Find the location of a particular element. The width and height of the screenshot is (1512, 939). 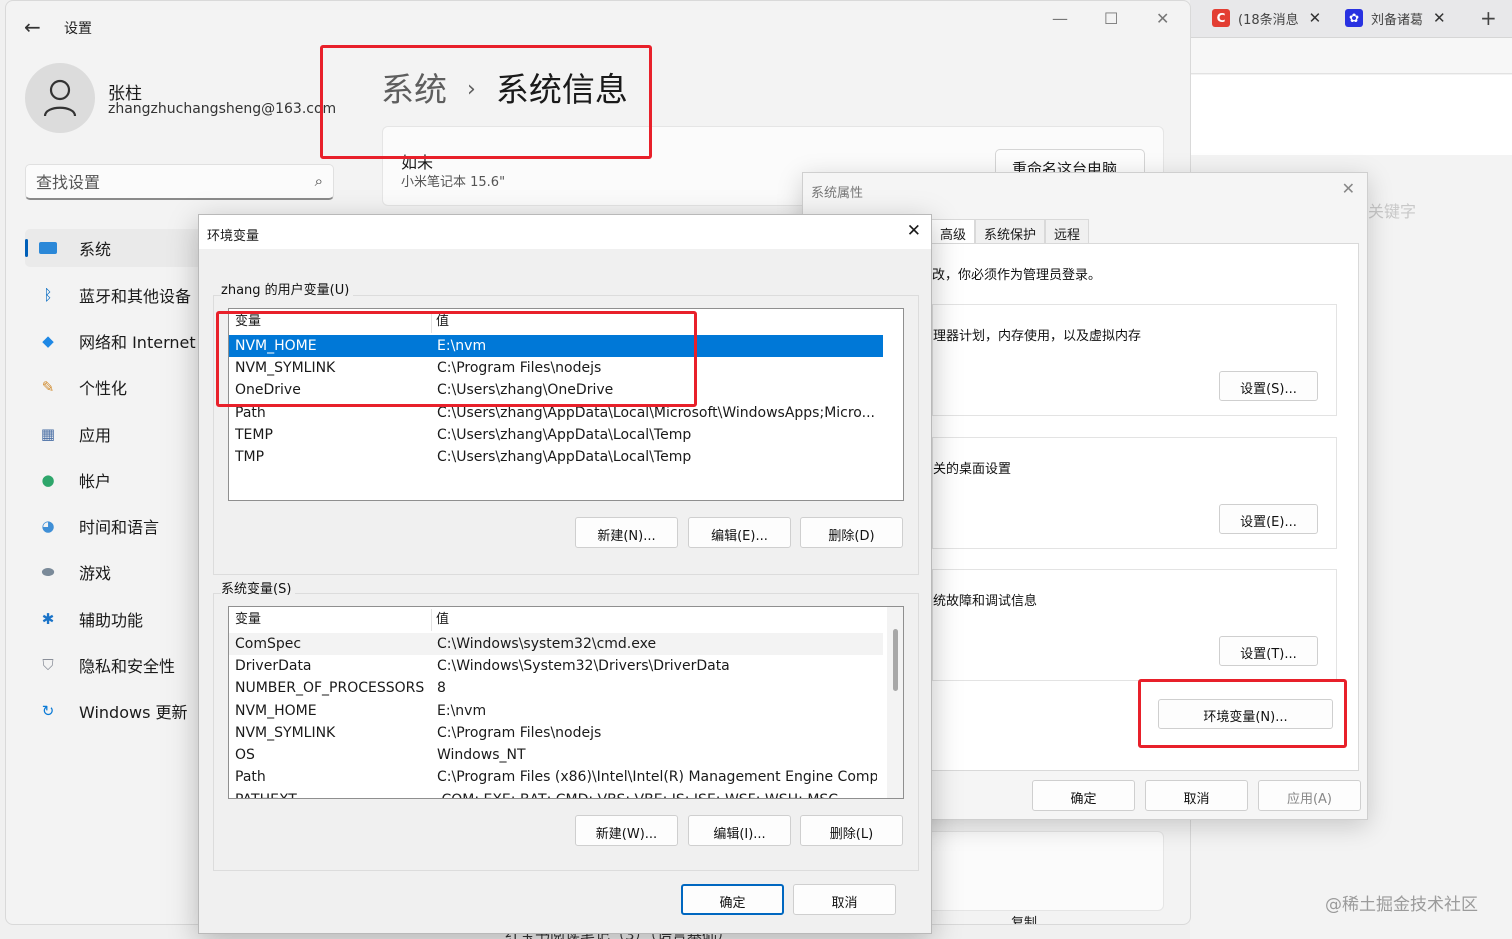

sidebar-item-windows-update: ↻ Windows 更新 is located at coordinates (117, 711).